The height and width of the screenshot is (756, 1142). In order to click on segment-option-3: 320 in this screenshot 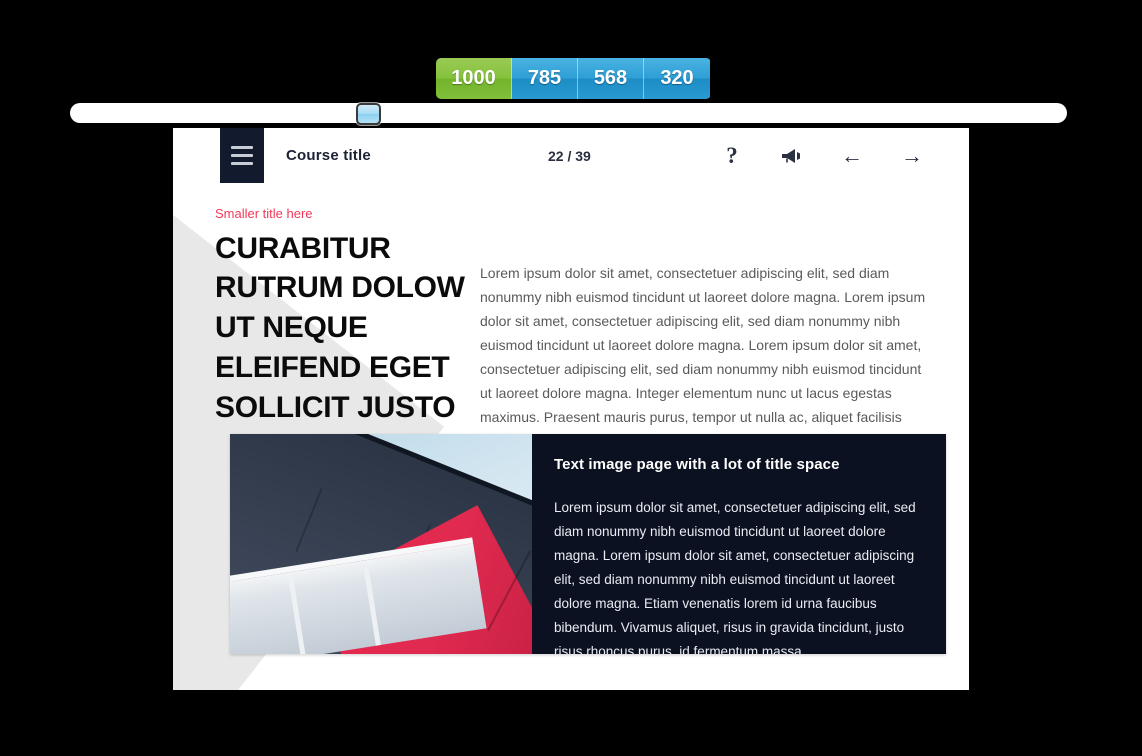, I will do `click(677, 78)`.